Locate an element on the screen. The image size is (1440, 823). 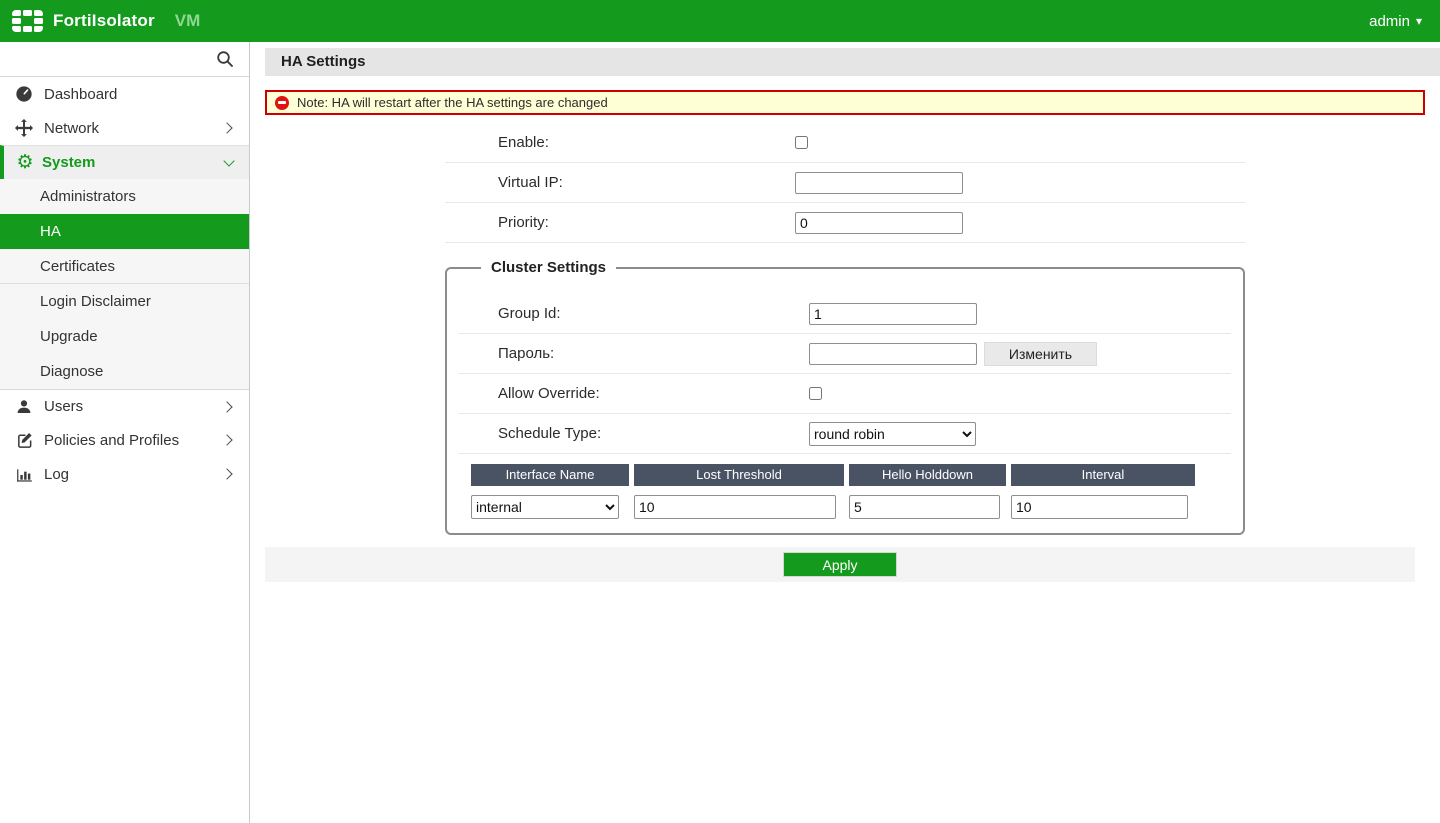
form-row-schedule-type: Schedule Type: round robin is located at coordinates (845, 434).